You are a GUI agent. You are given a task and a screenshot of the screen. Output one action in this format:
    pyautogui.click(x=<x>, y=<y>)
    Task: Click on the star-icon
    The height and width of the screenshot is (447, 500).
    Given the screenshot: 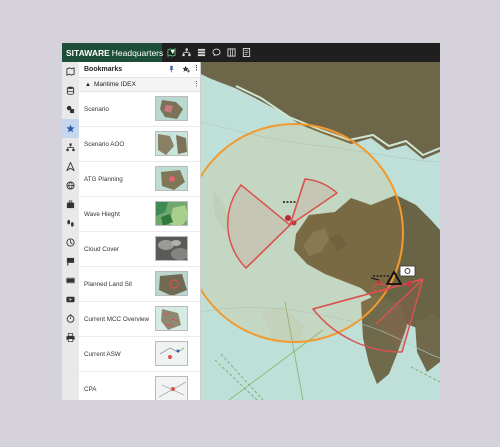 What is the action you would take?
    pyautogui.click(x=70, y=128)
    